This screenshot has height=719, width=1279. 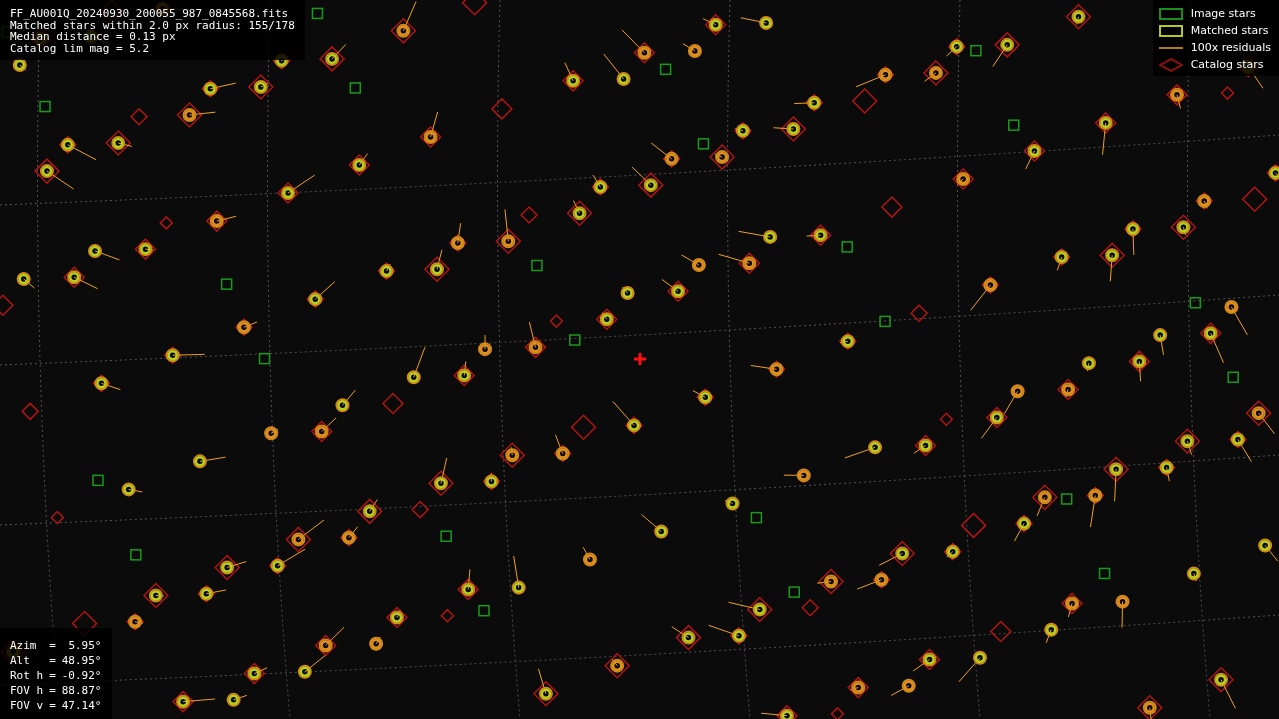 What do you see at coordinates (27, 690) in the screenshot?
I see `parameter-label: FOV h` at bounding box center [27, 690].